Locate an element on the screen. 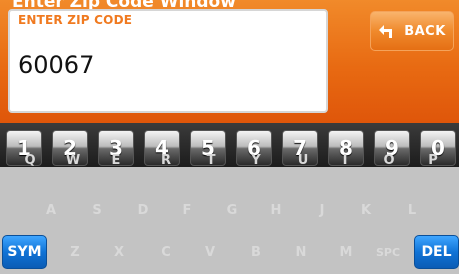 This screenshot has width=459, height=274. window-title: Enter Zip Code Window is located at coordinates (124, 6).